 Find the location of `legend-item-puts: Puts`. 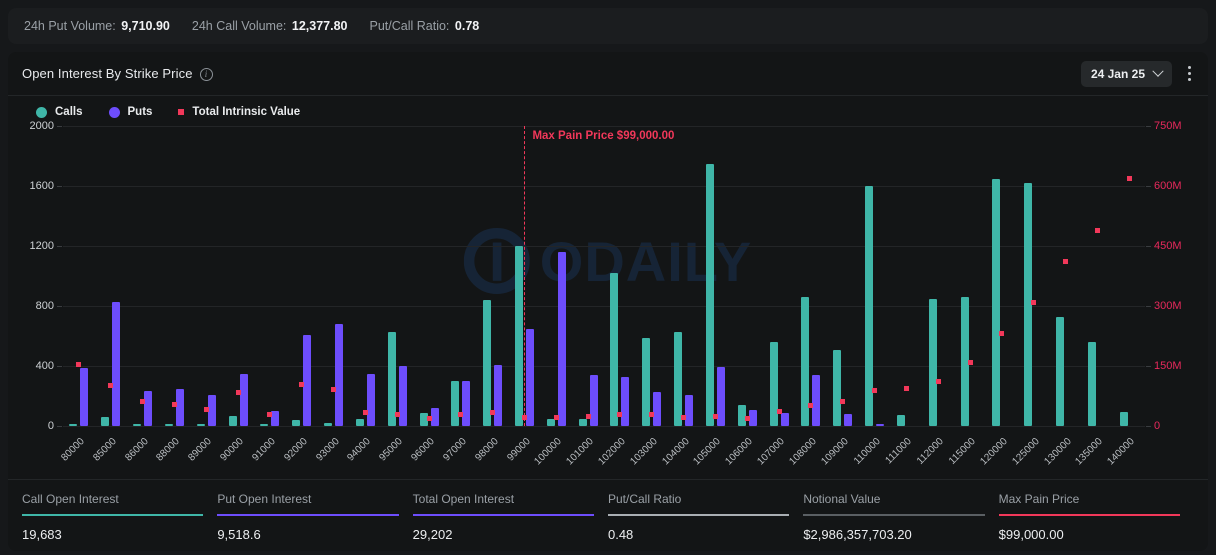

legend-item-puts: Puts is located at coordinates (130, 112).